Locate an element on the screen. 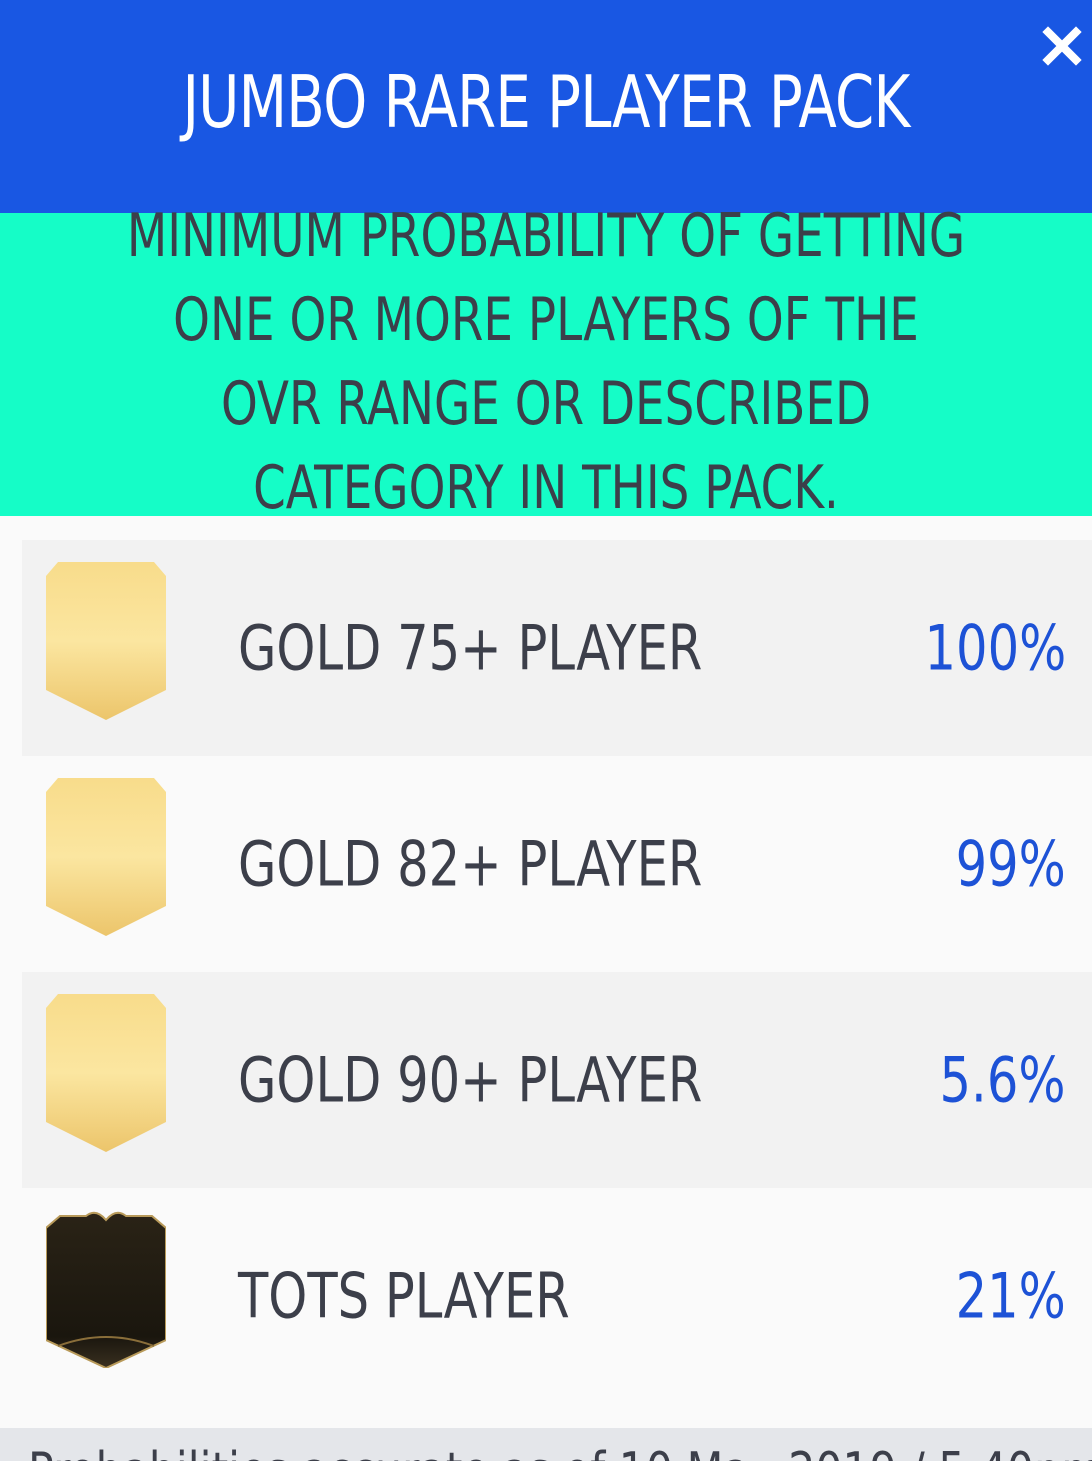 Image resolution: width=1092 pixels, height=1461 pixels. row-value: 100% is located at coordinates (995, 648).